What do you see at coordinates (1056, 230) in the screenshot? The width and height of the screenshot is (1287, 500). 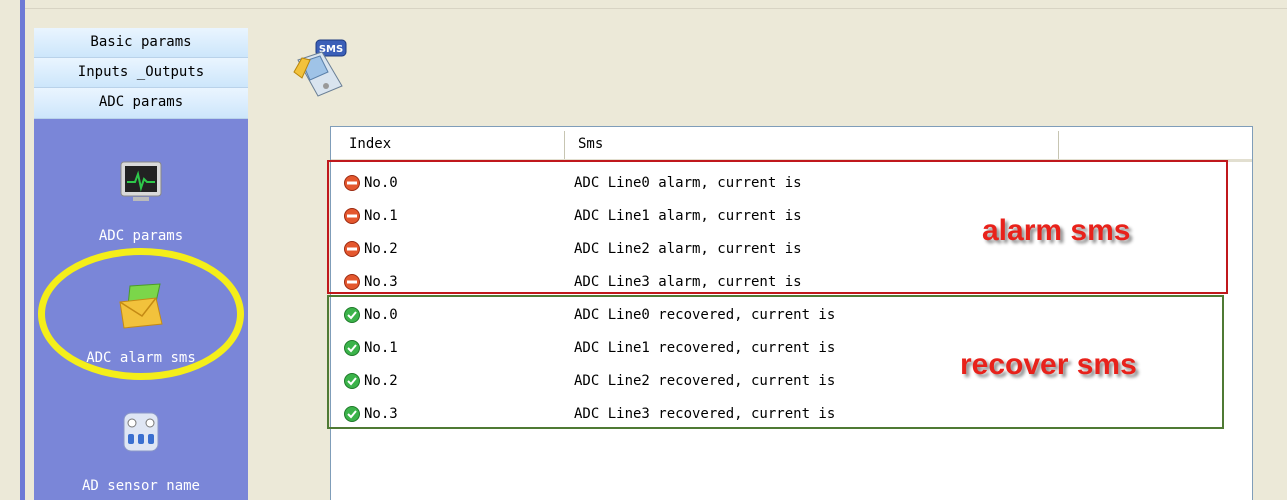 I see `alarm-sms-annotation: alarm sms` at bounding box center [1056, 230].